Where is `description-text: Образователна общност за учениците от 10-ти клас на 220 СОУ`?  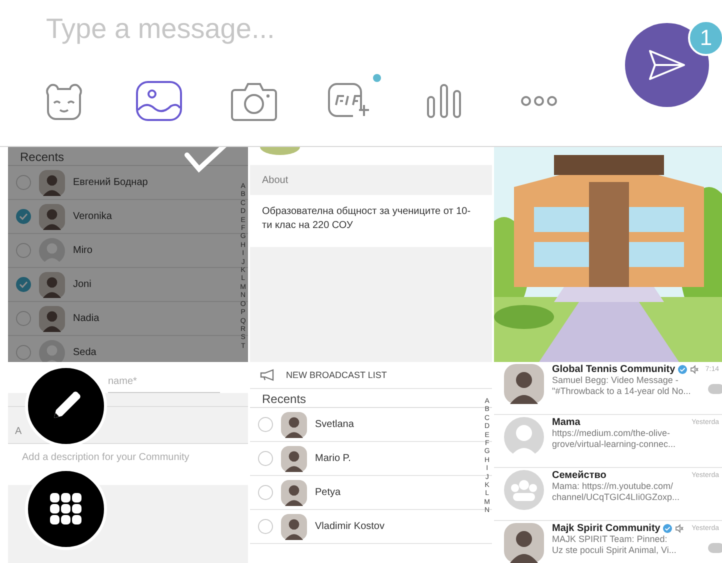 description-text: Образователна общност за учениците от 10-ти клас на 220 СОУ is located at coordinates (371, 221).